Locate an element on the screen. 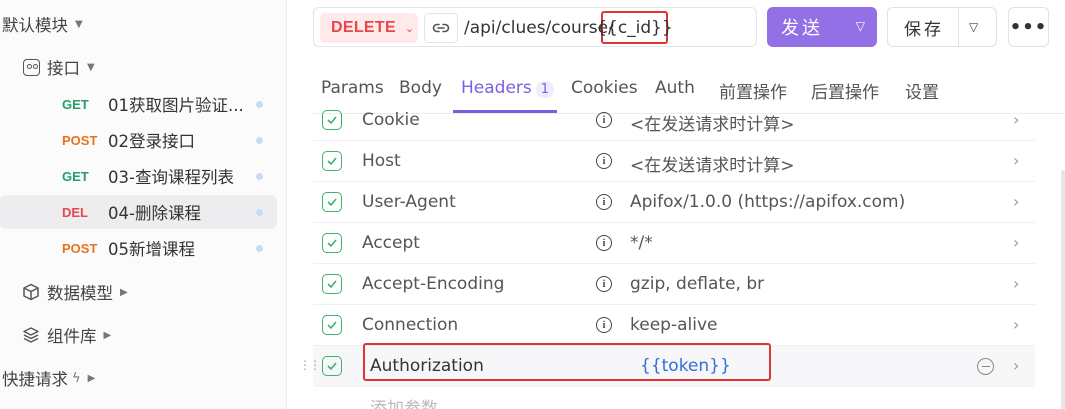 The height and width of the screenshot is (409, 1065). header-row: Accept-Encoding i gzip, deflate, br › is located at coordinates (674, 284).